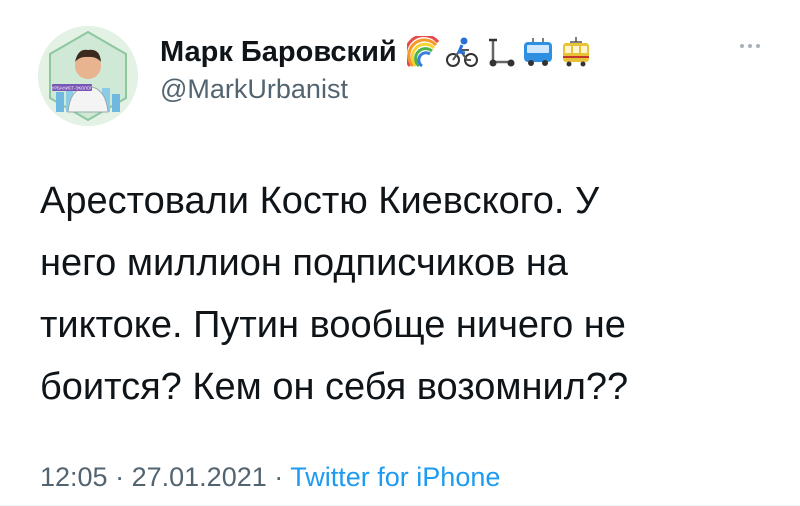 This screenshot has height=506, width=800. I want to click on more-options-icon, so click(750, 46).